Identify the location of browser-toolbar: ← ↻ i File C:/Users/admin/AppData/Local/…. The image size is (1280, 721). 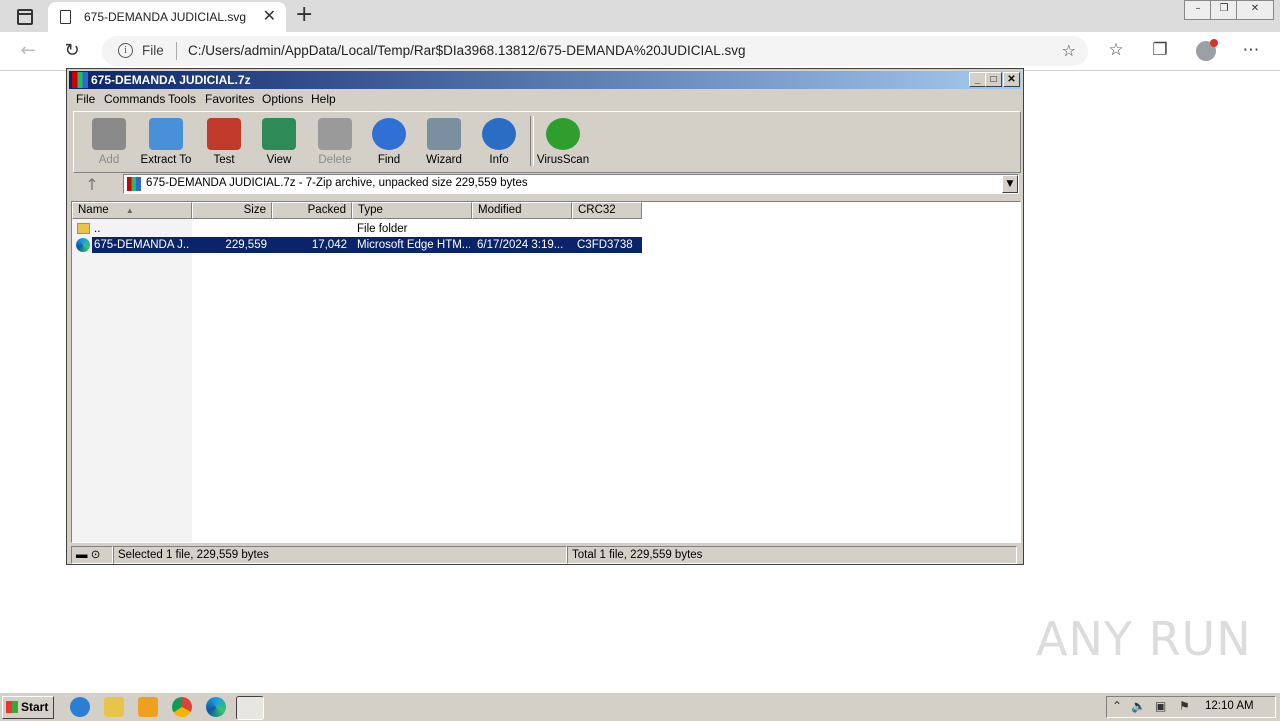
(640, 51).